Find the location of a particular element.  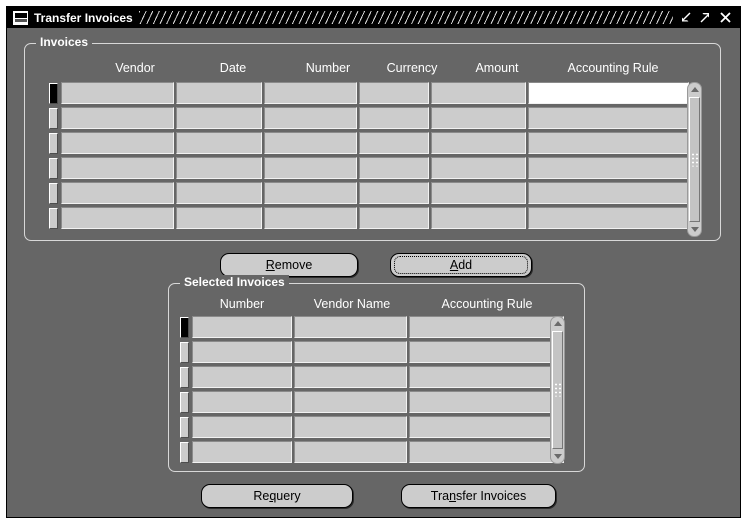

transfer-invoices-button: Transfer Invoices is located at coordinates (478, 496).